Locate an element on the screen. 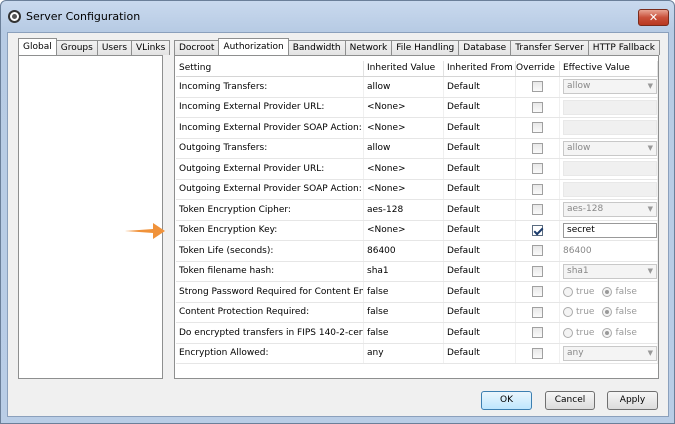 This screenshot has height=424, width=675. ok-button: OK is located at coordinates (506, 400).